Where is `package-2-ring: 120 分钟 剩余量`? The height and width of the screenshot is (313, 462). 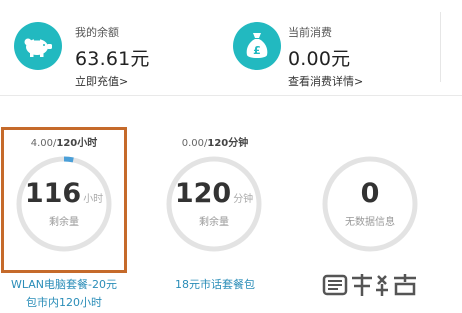
package-2-ring: 120 分钟 剩余量 is located at coordinates (214, 204).